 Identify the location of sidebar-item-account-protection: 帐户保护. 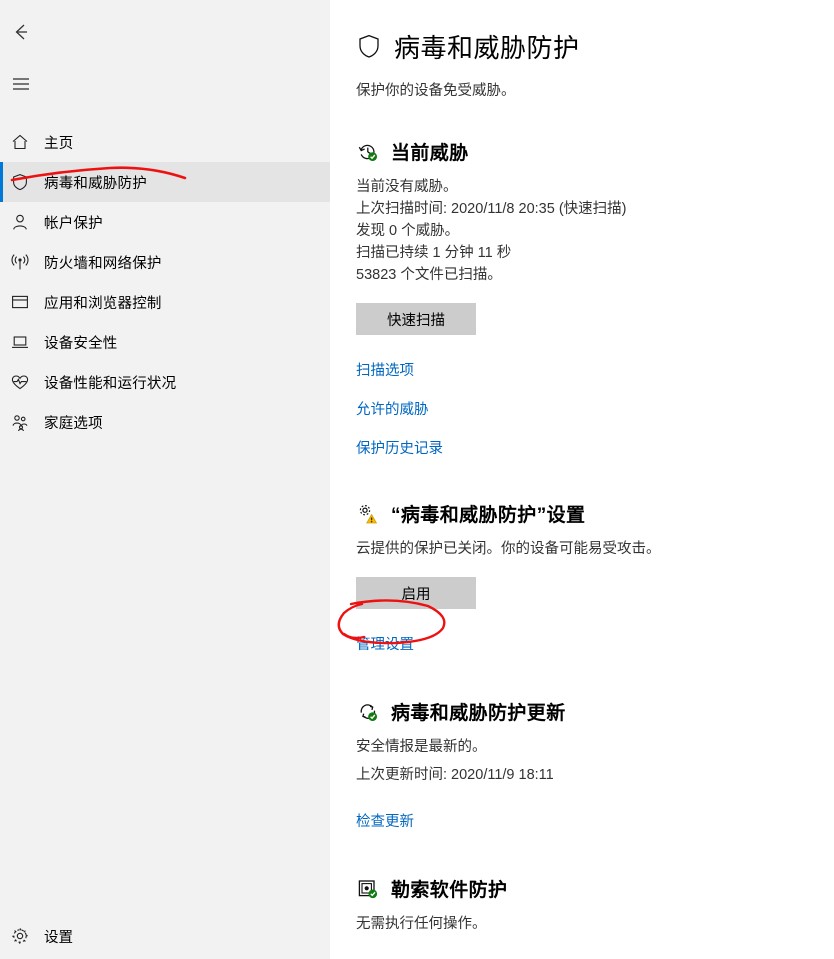
(165, 222).